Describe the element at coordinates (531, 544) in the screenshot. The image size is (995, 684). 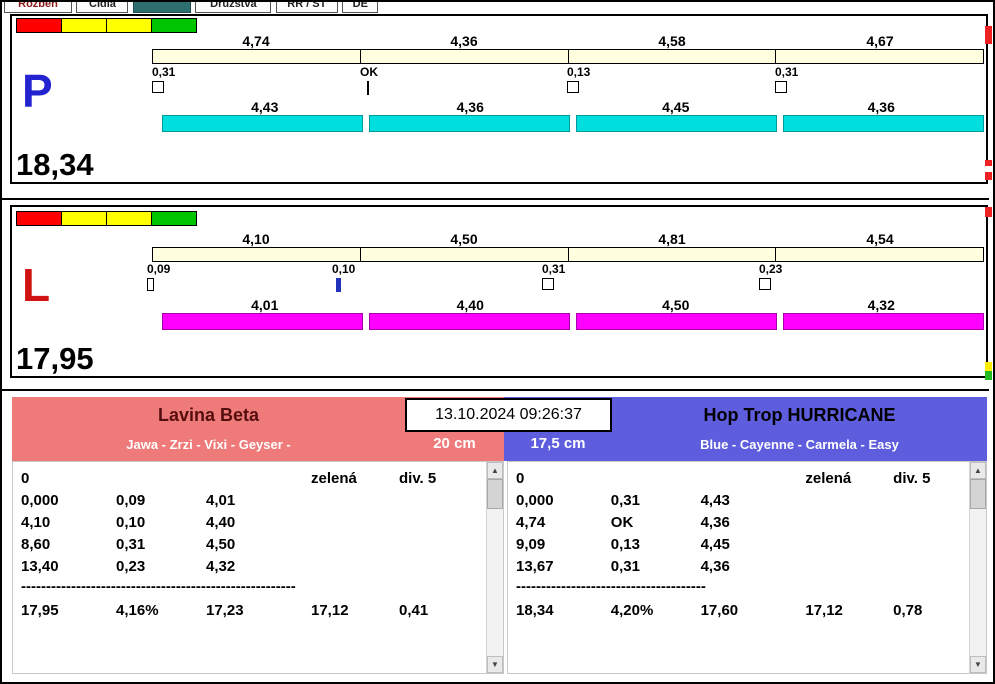
I see `table-cell: 9,09` at that location.